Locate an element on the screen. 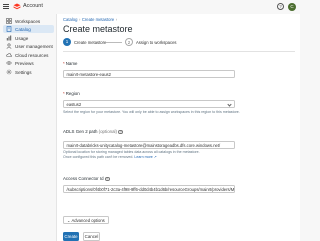  usage-icon is located at coordinates (9, 38).